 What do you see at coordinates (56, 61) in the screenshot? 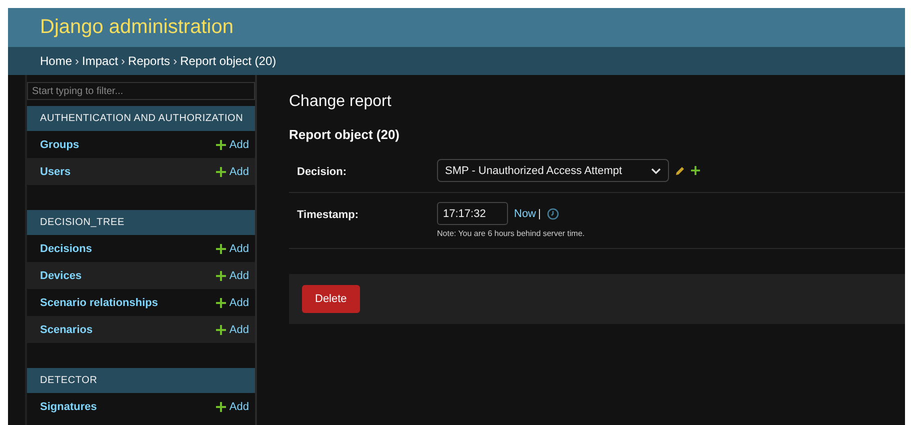
I see `breadcrumb-link: Home` at bounding box center [56, 61].